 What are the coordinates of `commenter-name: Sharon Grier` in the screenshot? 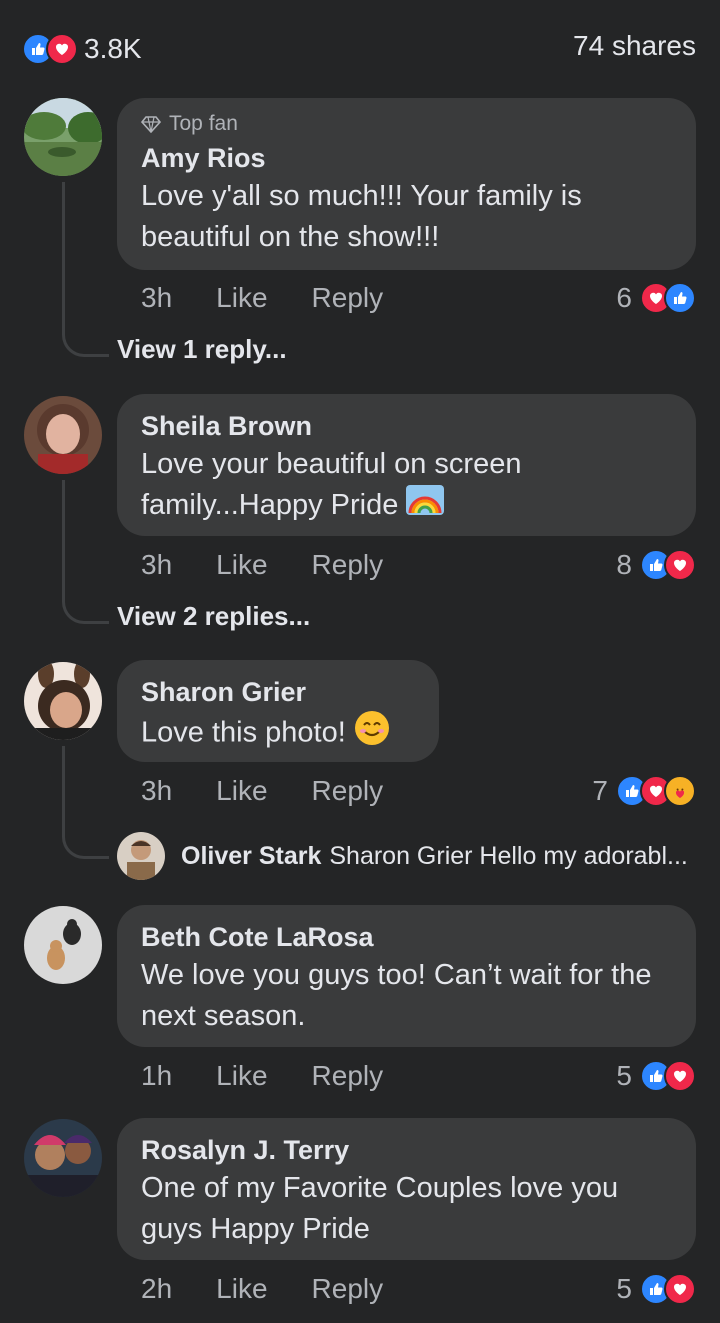 It's located at (278, 692).